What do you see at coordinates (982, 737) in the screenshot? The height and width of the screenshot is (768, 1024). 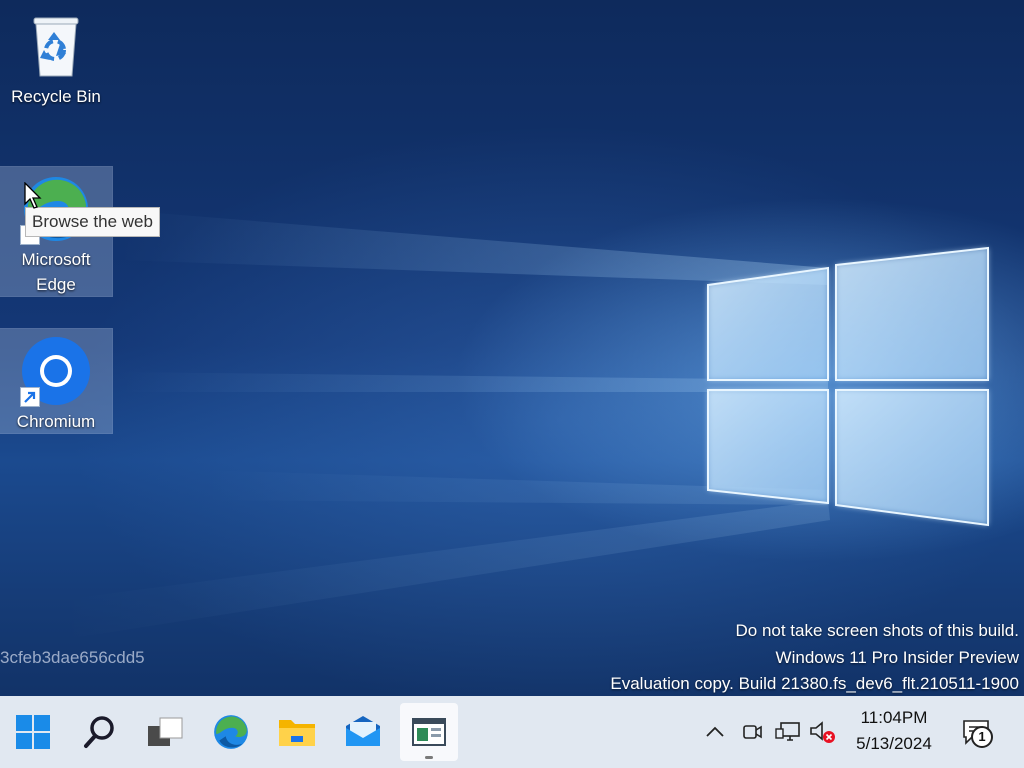 I see `notification-count-badge: 1` at bounding box center [982, 737].